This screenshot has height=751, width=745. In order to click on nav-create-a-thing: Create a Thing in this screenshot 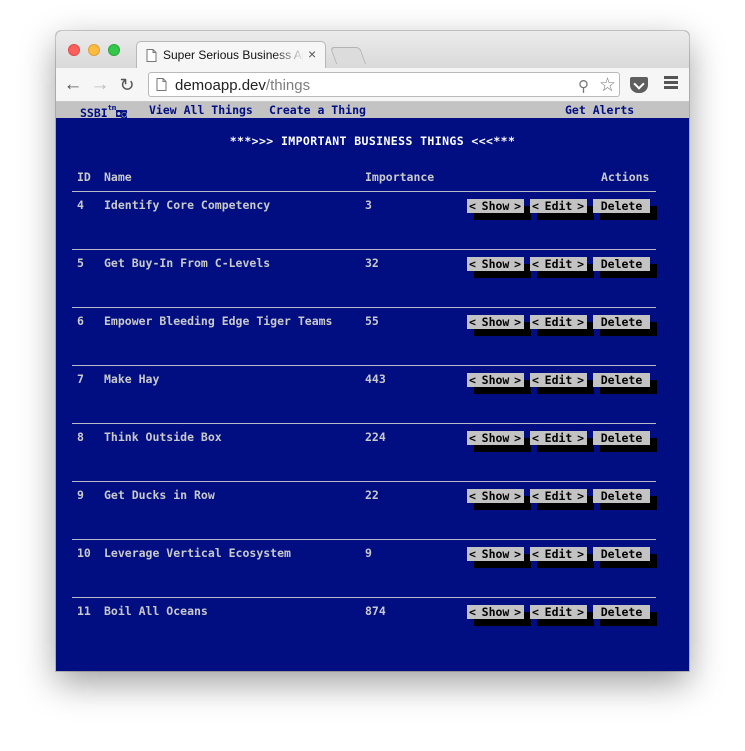, I will do `click(317, 110)`.